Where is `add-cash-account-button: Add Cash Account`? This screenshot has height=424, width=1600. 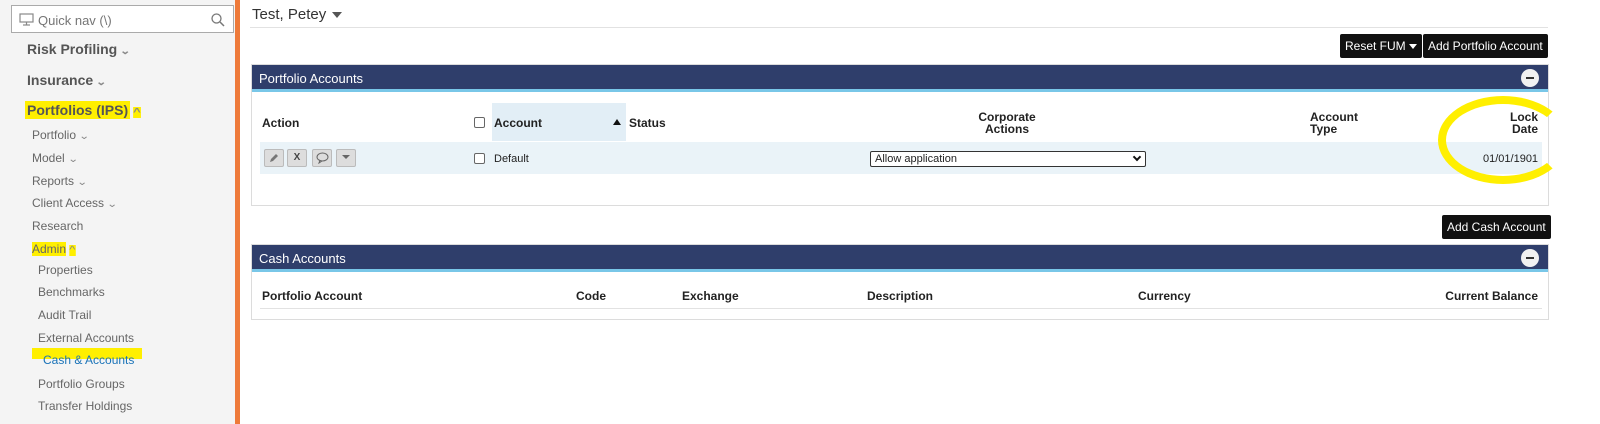 add-cash-account-button: Add Cash Account is located at coordinates (1496, 227).